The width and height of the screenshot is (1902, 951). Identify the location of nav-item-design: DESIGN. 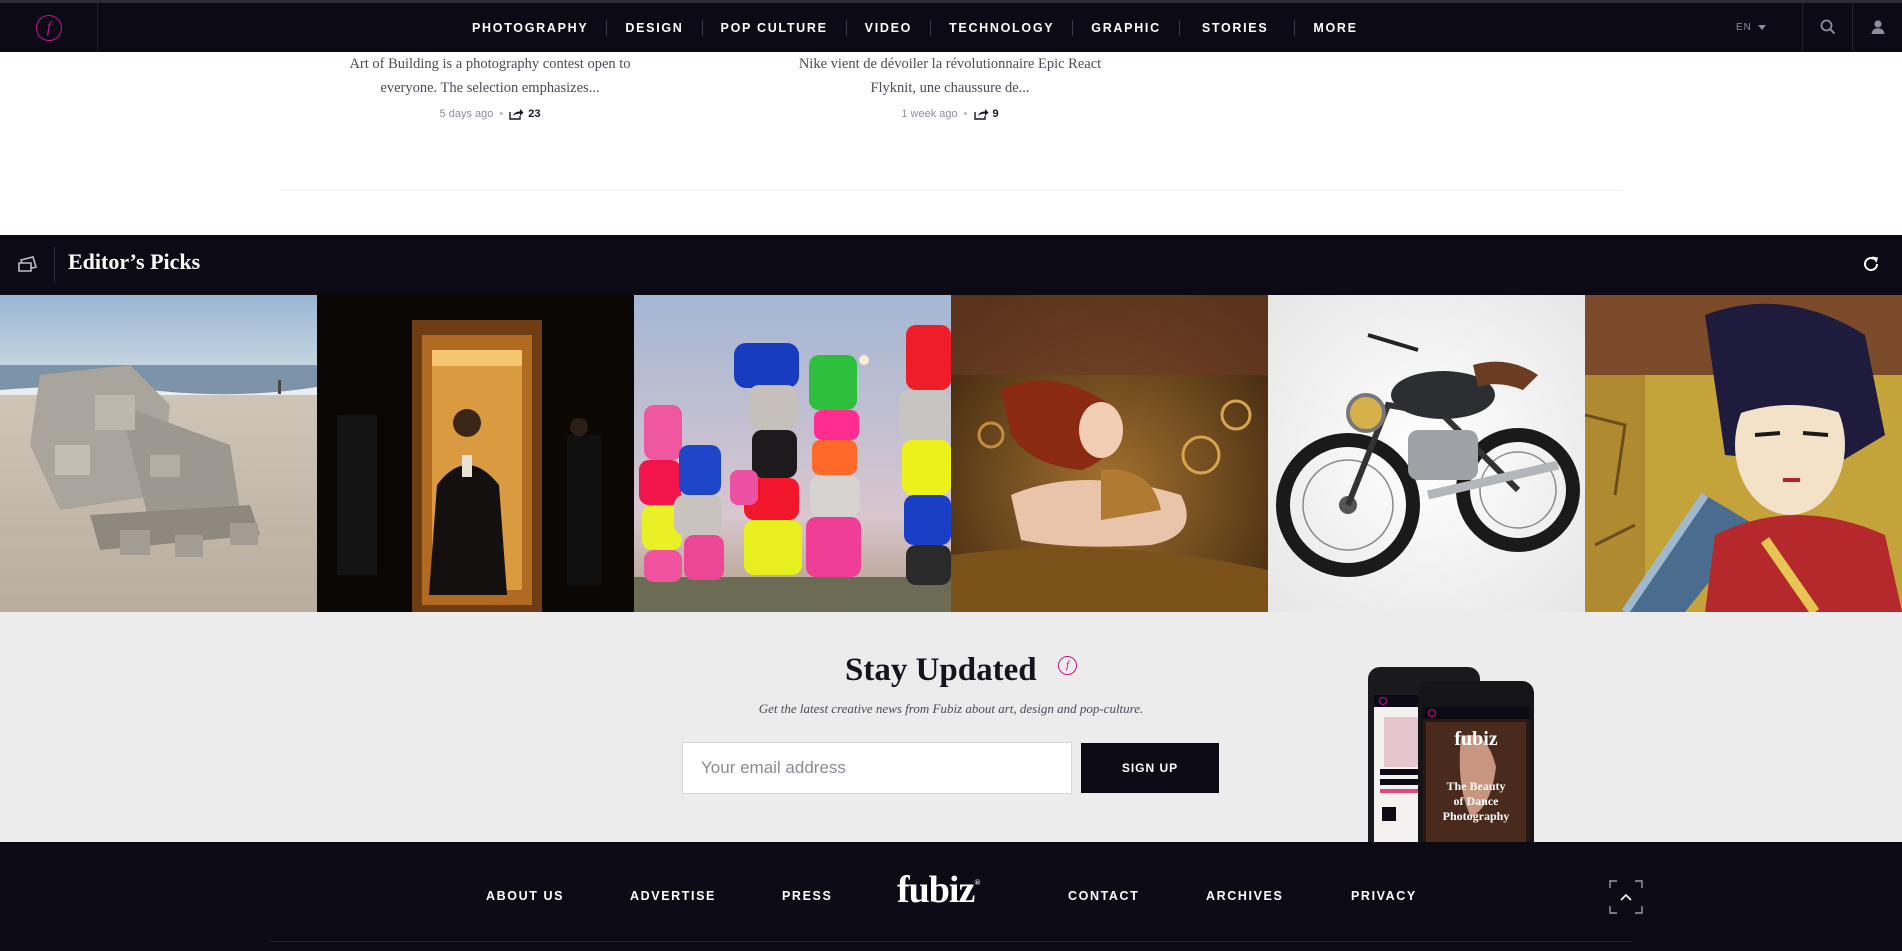
(654, 28).